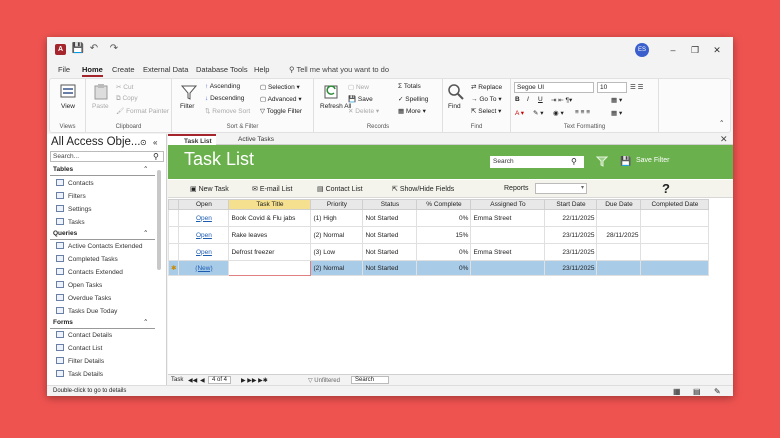  What do you see at coordinates (337, 268) in the screenshot?
I see `priority-cell: (2) Normal` at bounding box center [337, 268].